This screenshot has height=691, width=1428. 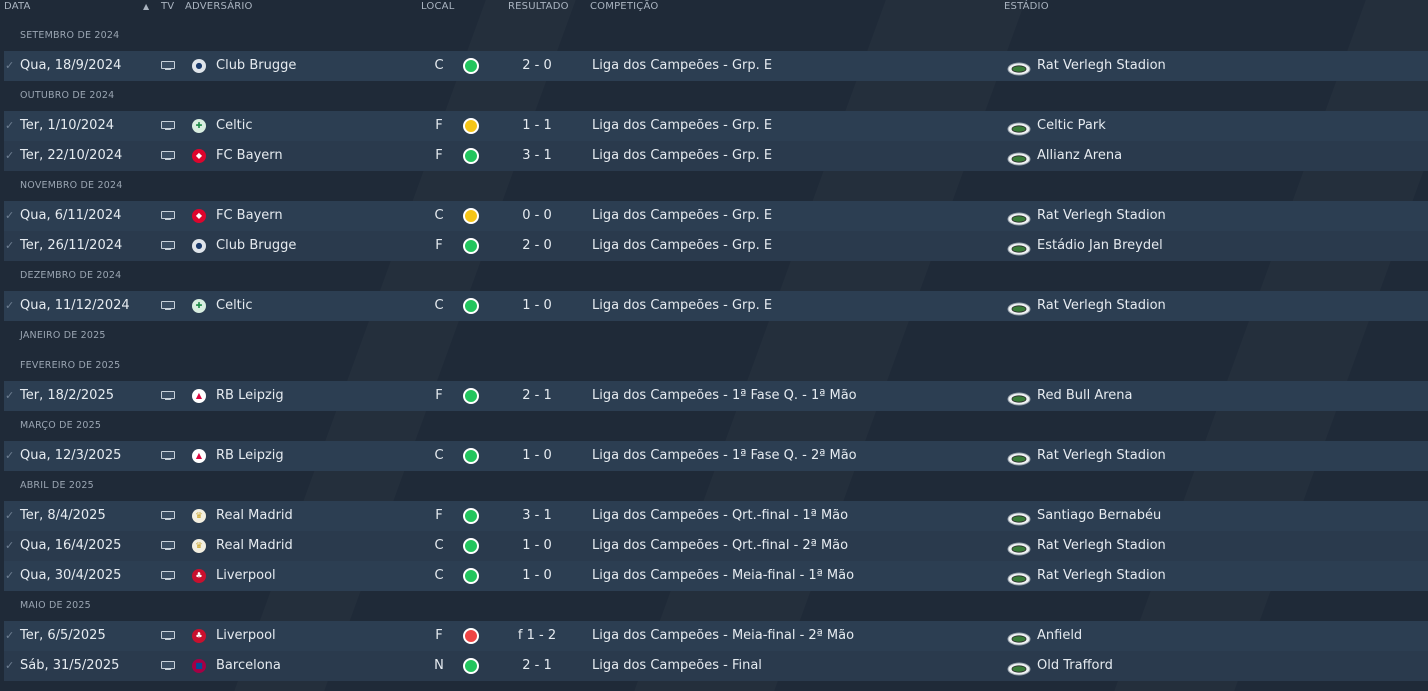 I want to click on competition-name: Liga dos Campeões - 1ª Fase Q. - 1ª Mão, so click(x=724, y=396).